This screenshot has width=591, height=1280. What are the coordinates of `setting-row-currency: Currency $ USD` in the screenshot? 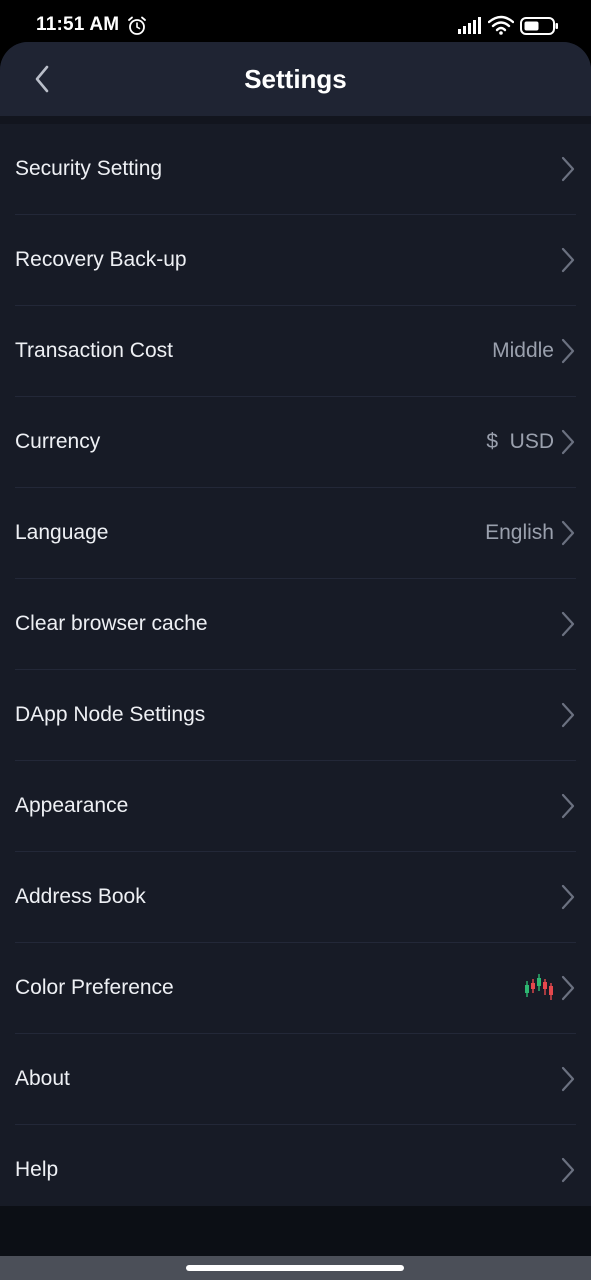 It's located at (295, 442).